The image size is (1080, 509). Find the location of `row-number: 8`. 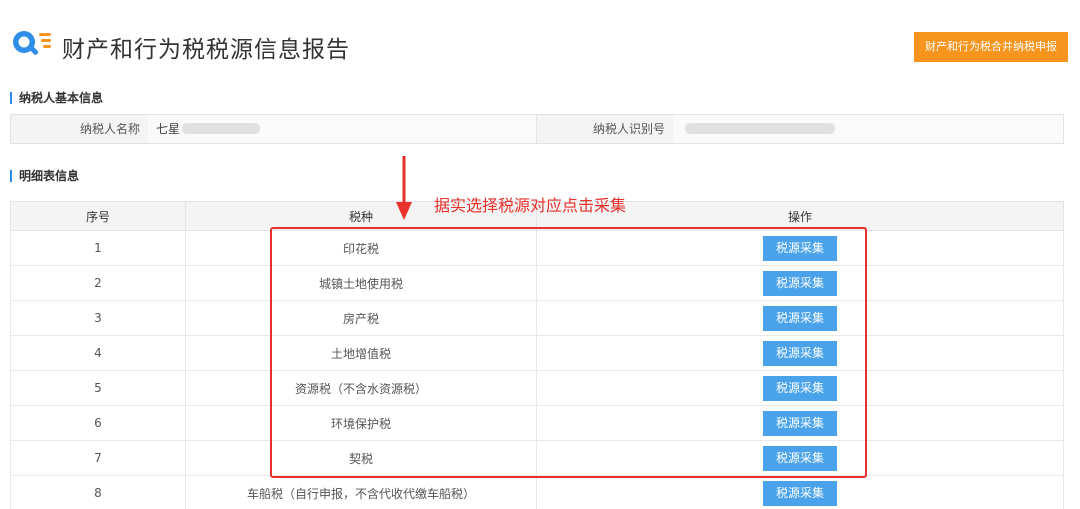

row-number: 8 is located at coordinates (98, 492).